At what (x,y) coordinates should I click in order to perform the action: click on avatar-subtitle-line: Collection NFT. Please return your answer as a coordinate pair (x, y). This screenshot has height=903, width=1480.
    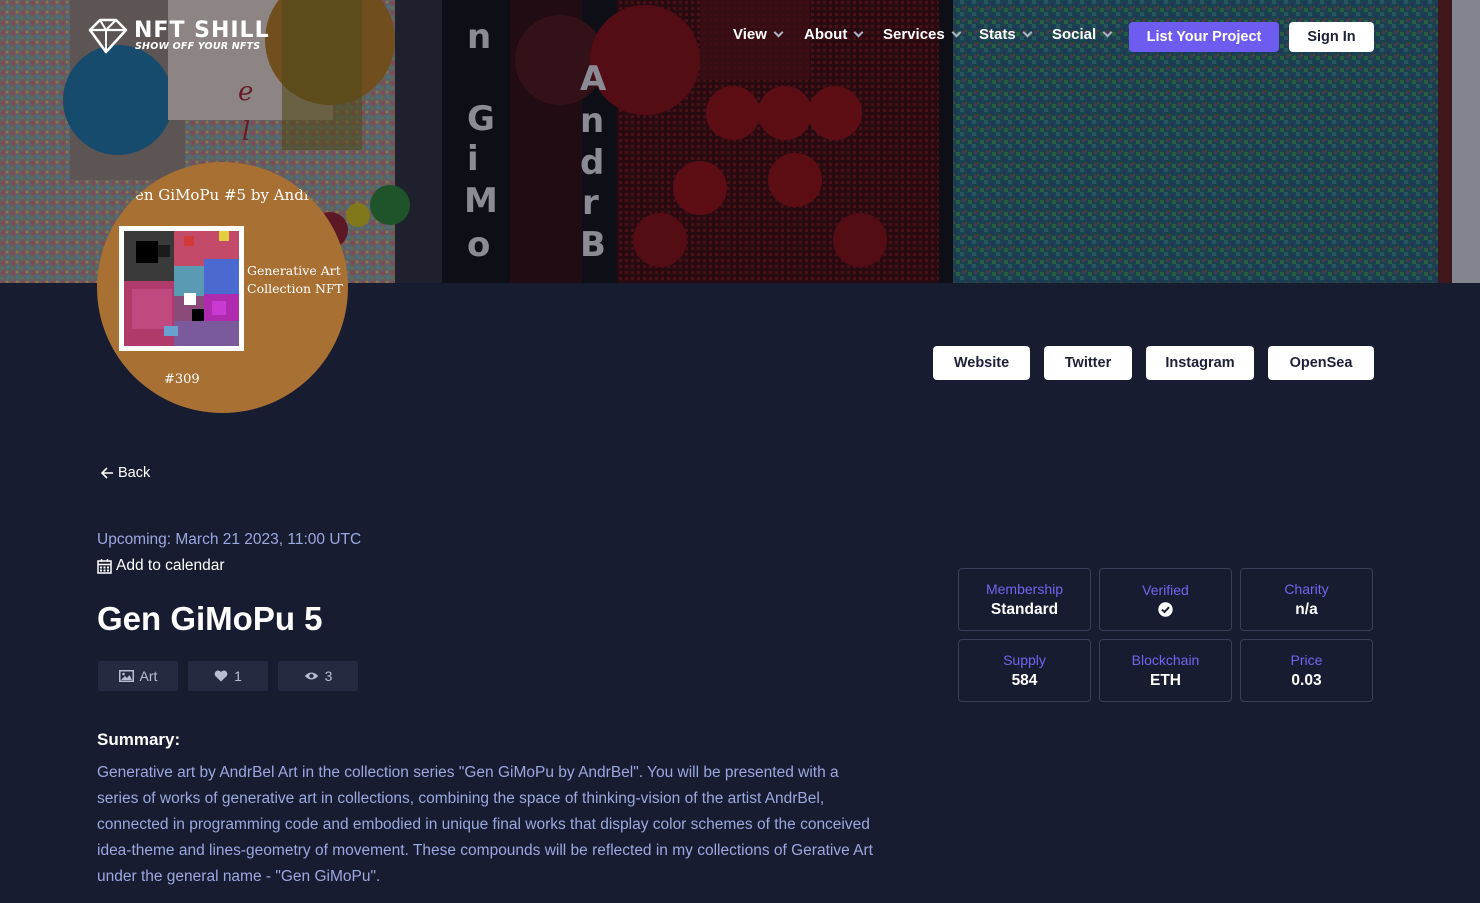
    Looking at the image, I should click on (295, 288).